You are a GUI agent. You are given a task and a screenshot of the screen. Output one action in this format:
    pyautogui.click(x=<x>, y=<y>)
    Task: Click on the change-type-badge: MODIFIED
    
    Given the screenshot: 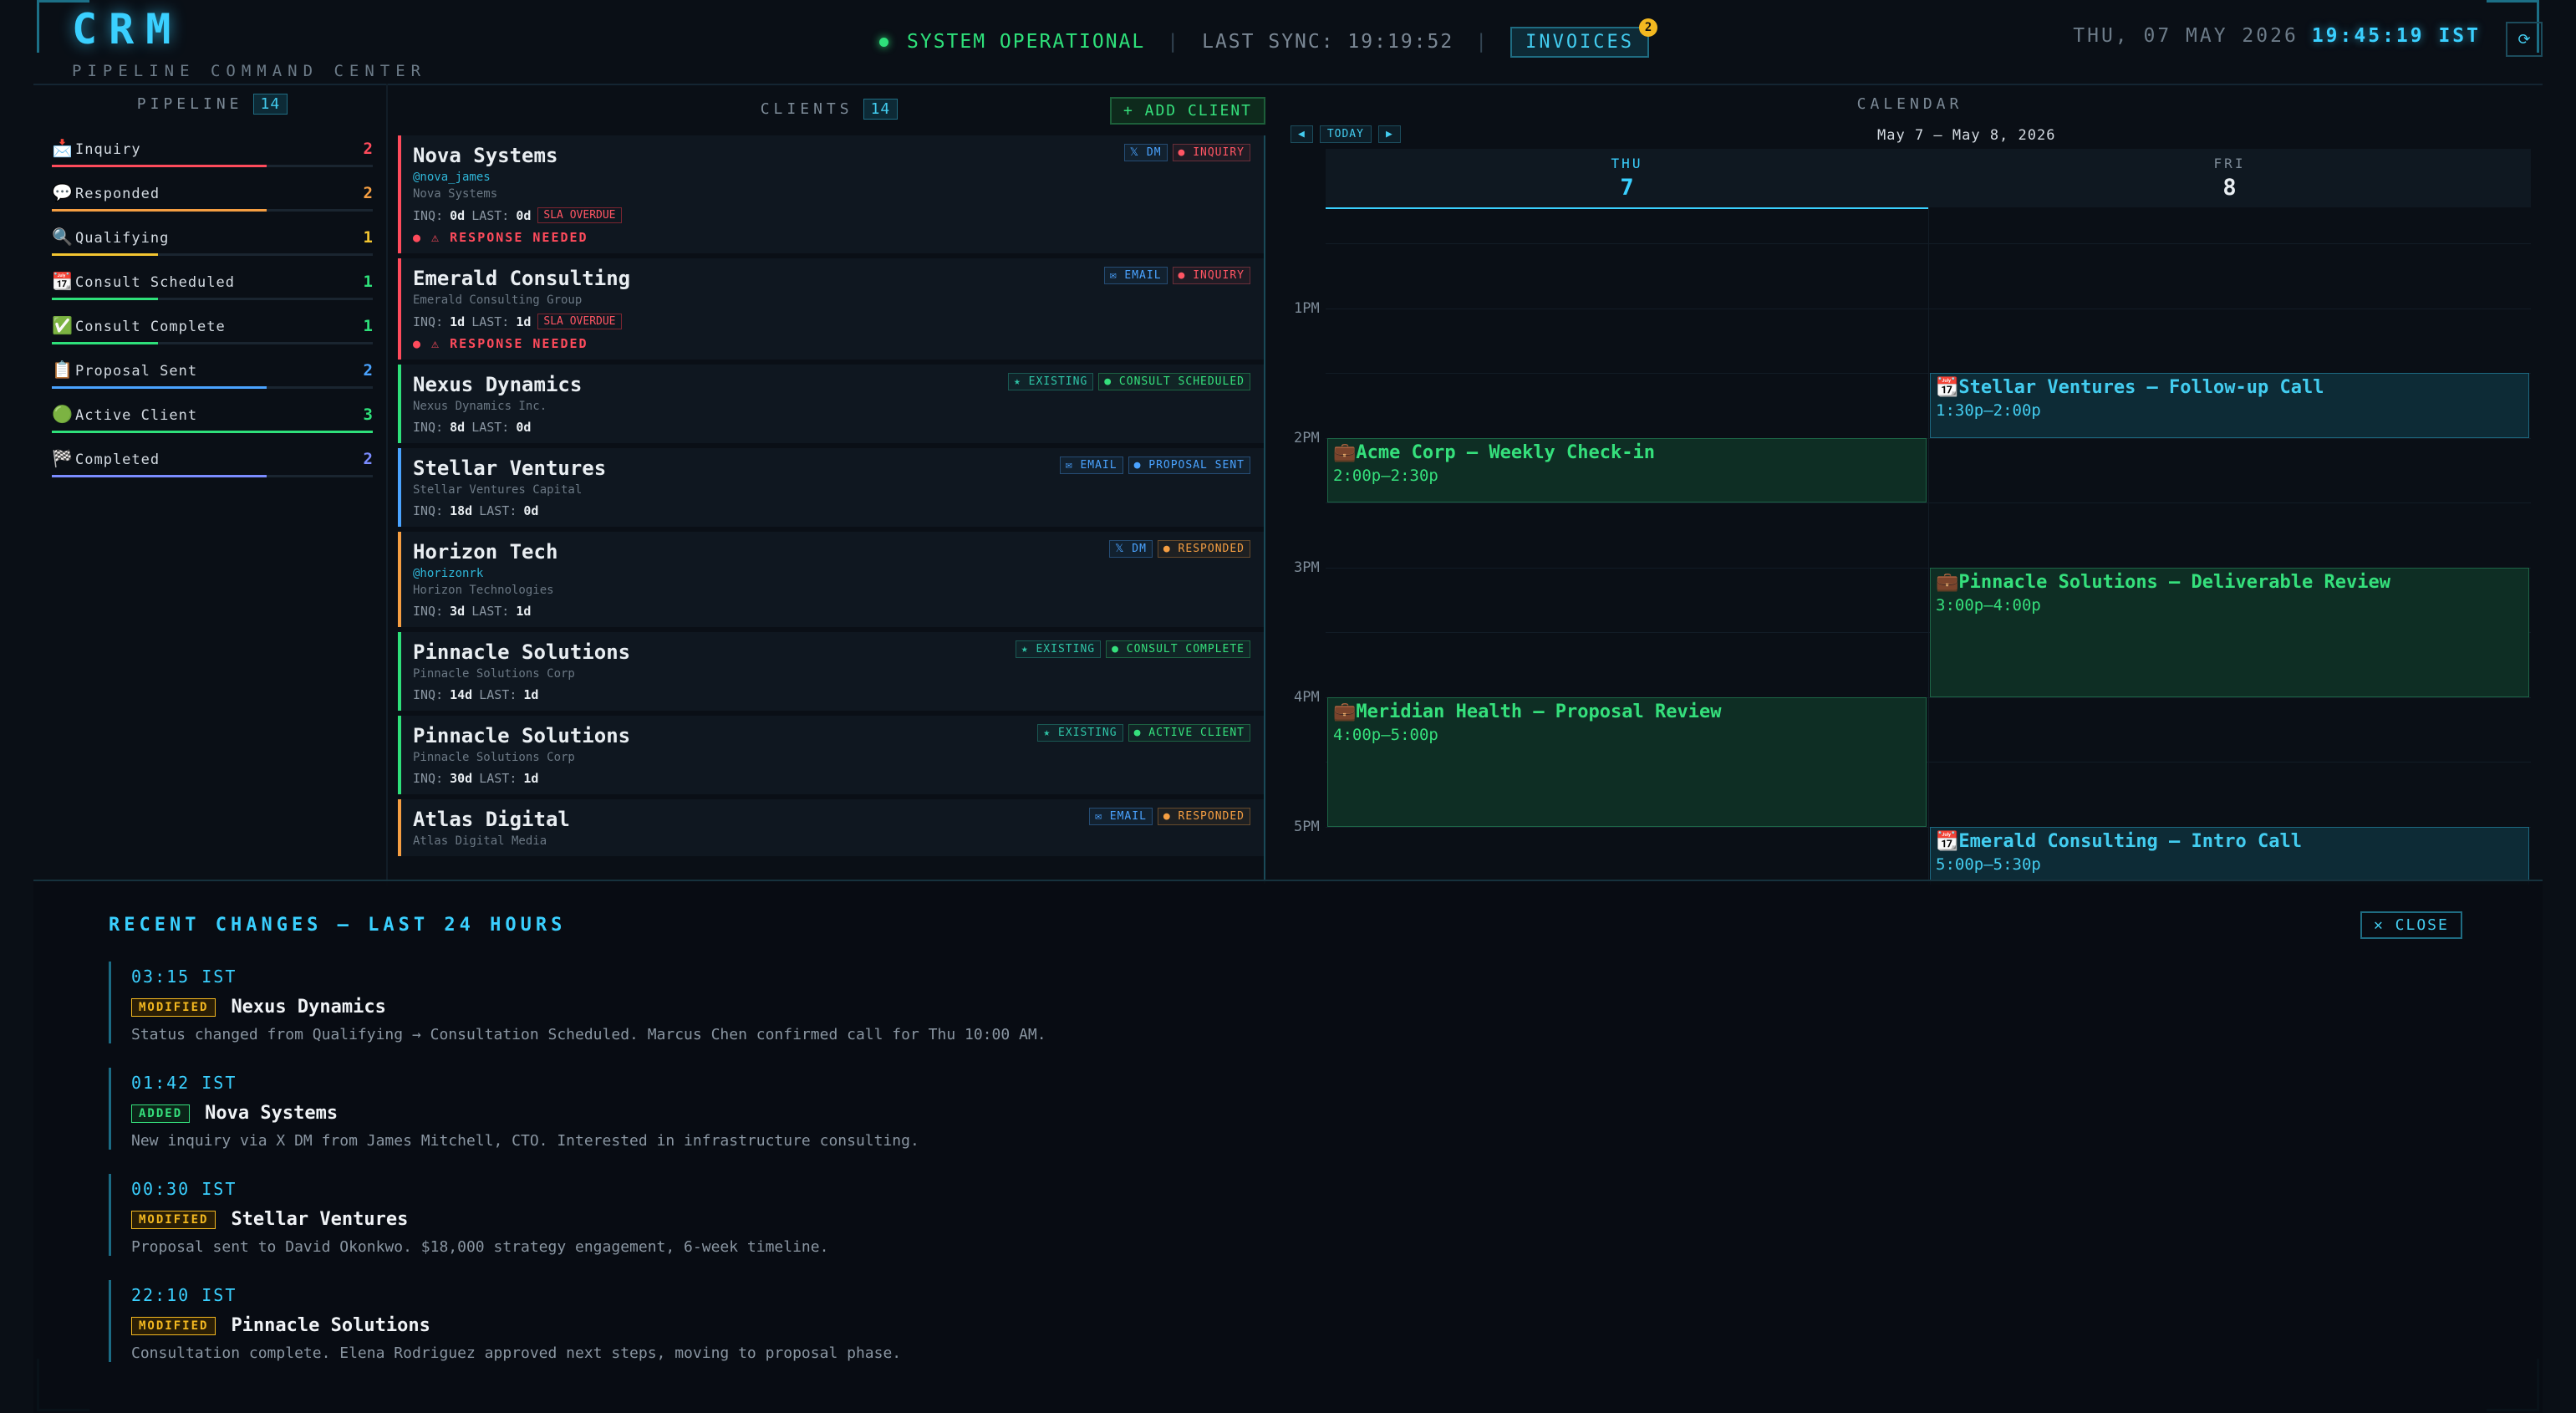 What is the action you would take?
    pyautogui.click(x=173, y=1325)
    